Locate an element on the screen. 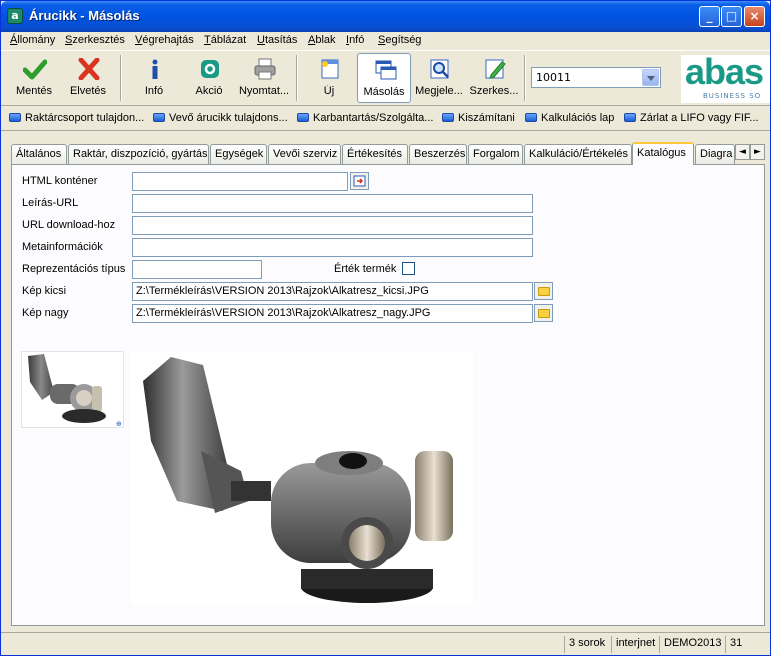 This screenshot has height=656, width=771. record-combo-value: 10011 is located at coordinates (553, 77).